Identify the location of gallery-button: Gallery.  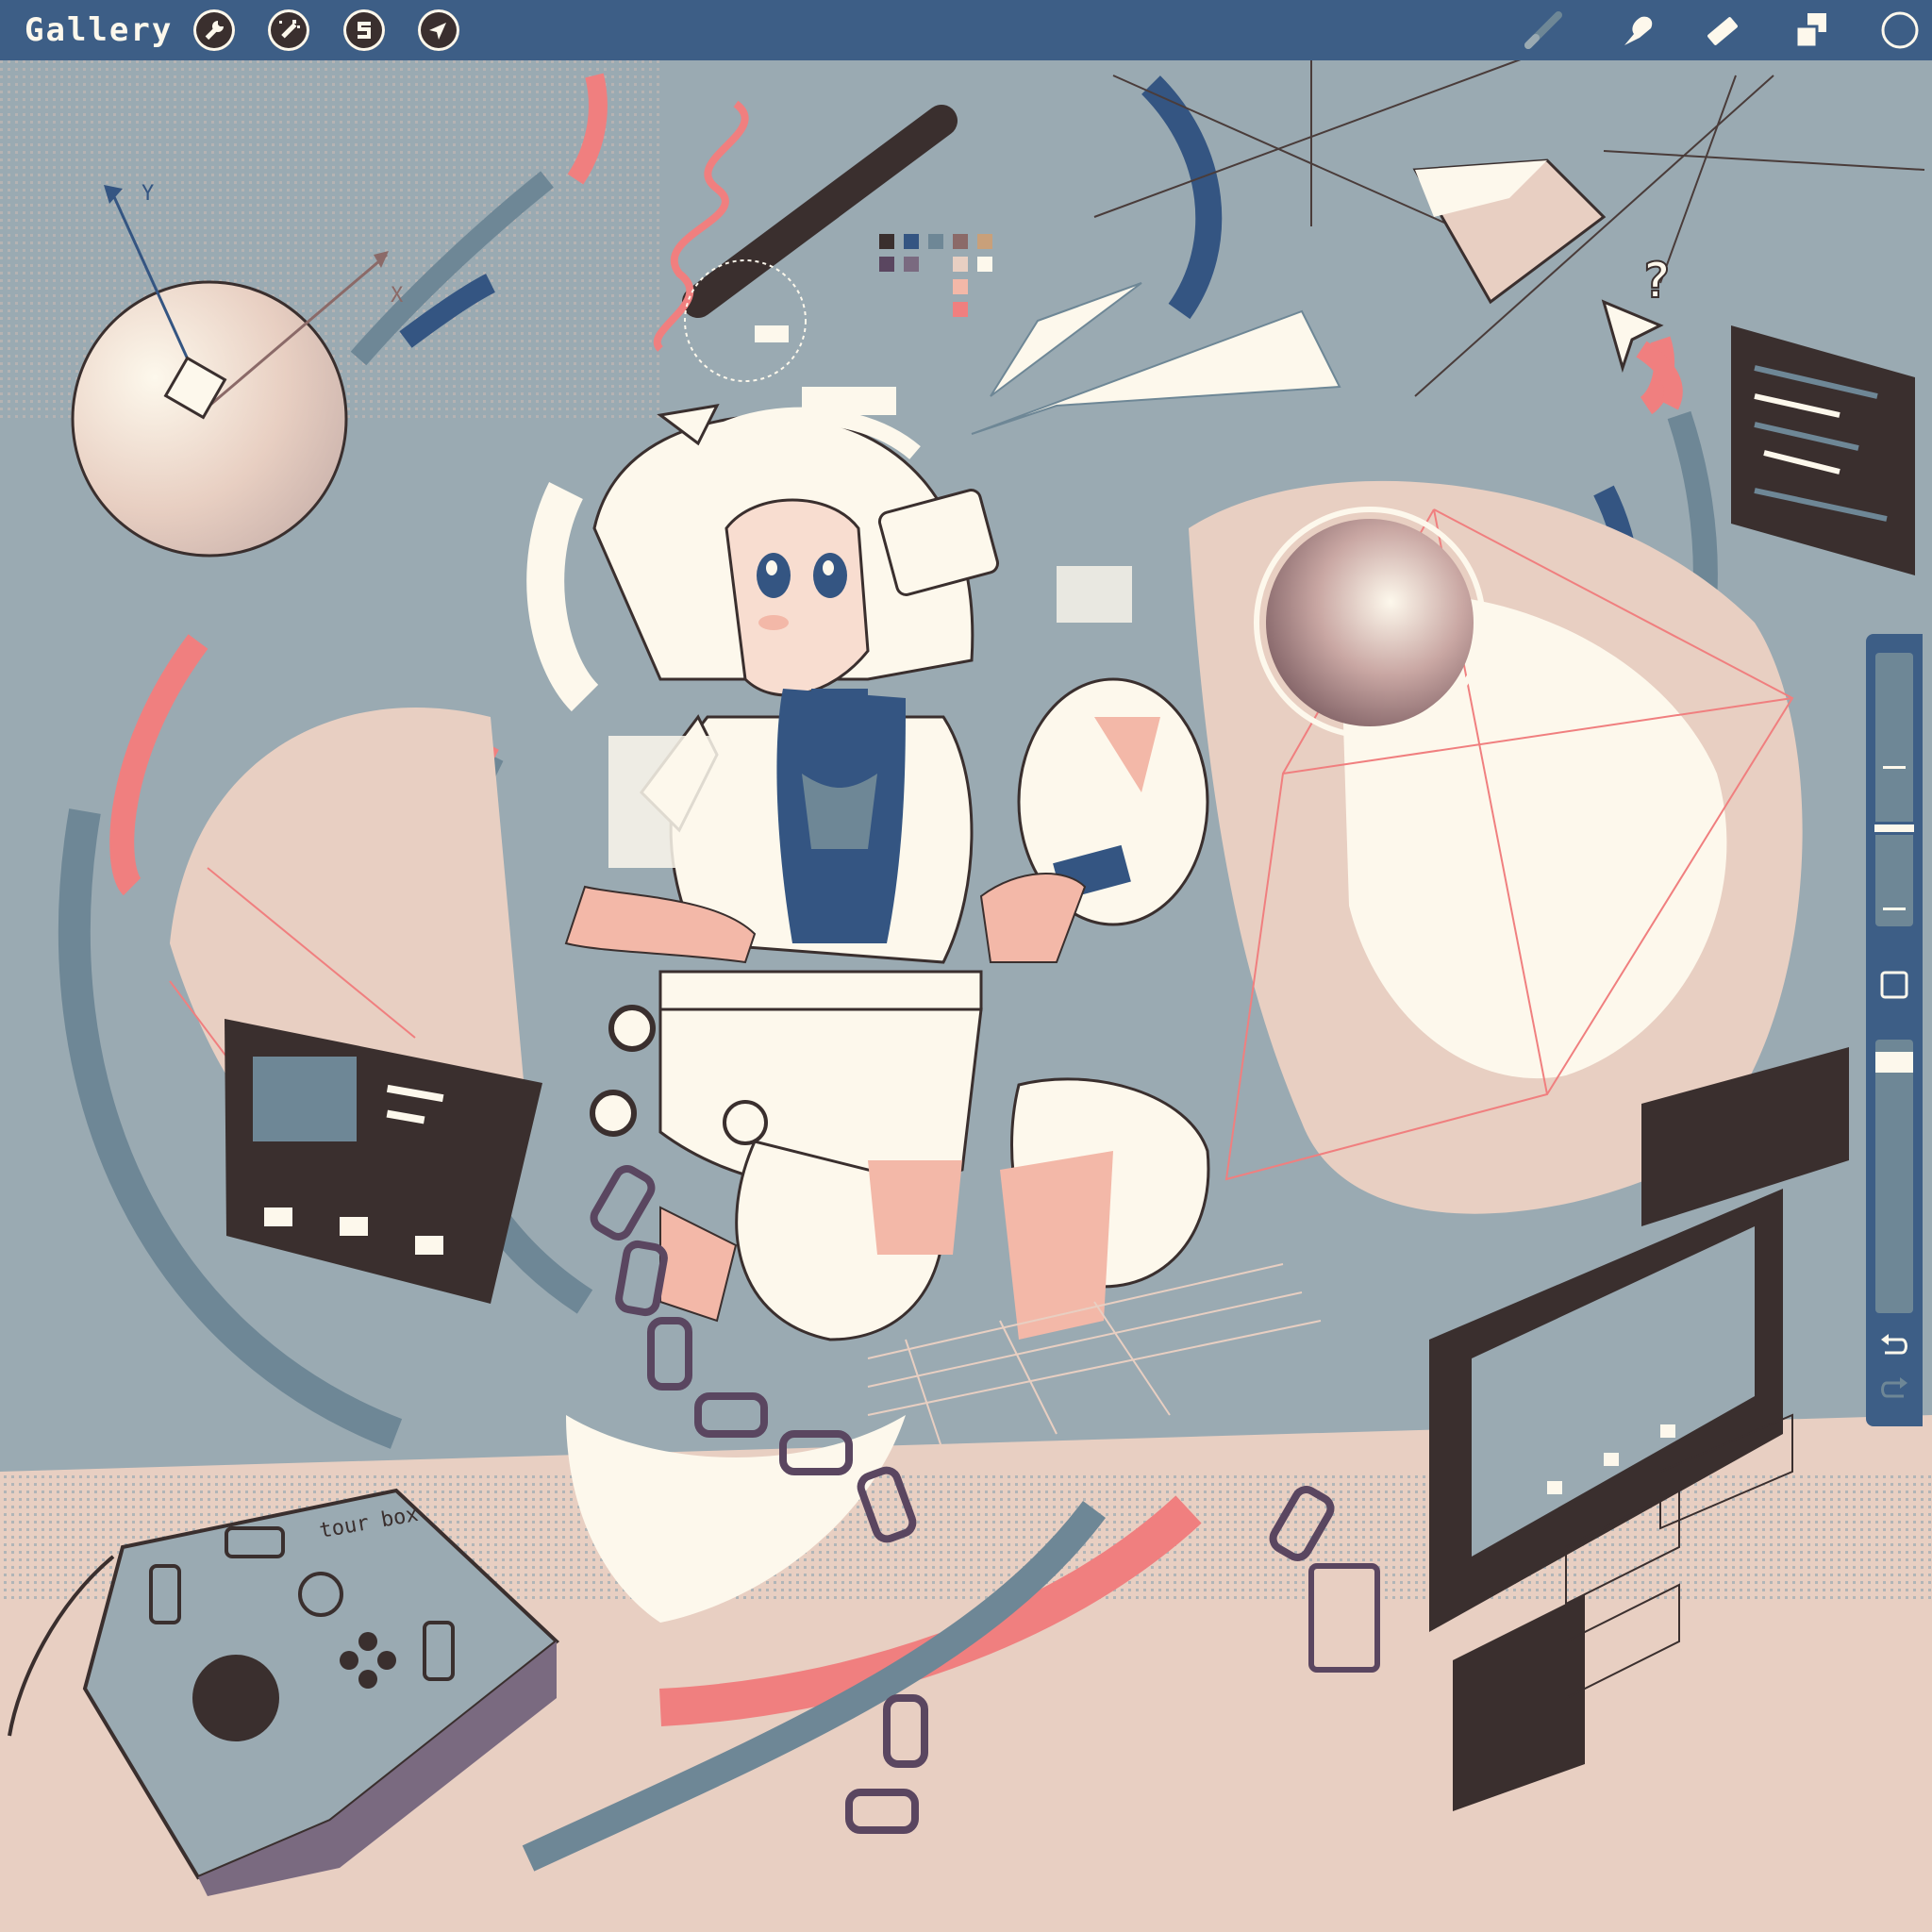
(99, 30).